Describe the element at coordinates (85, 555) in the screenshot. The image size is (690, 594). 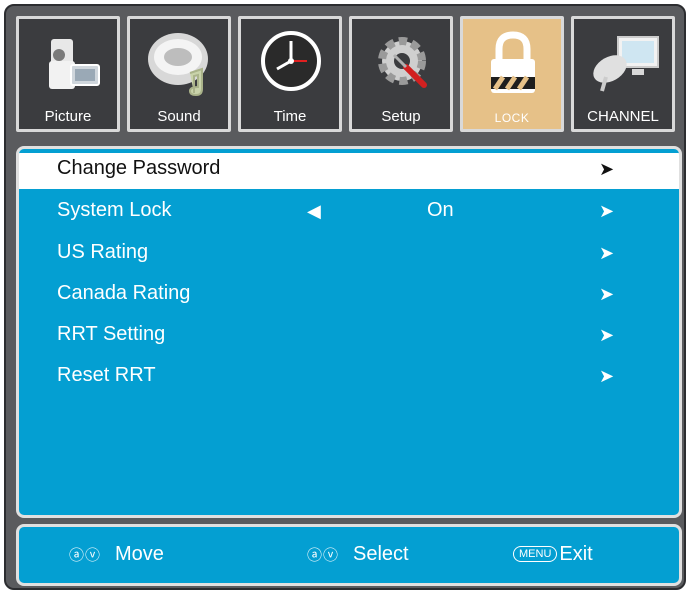
I see `up-down-keys-icon: ⓐⓥ` at that location.